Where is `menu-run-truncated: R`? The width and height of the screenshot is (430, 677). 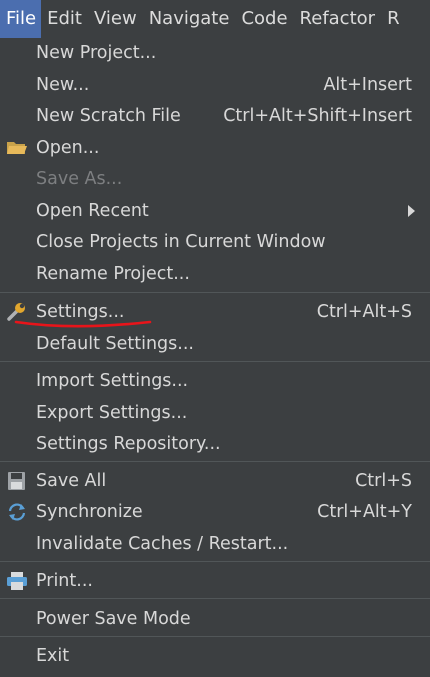
menu-run-truncated: R is located at coordinates (393, 19).